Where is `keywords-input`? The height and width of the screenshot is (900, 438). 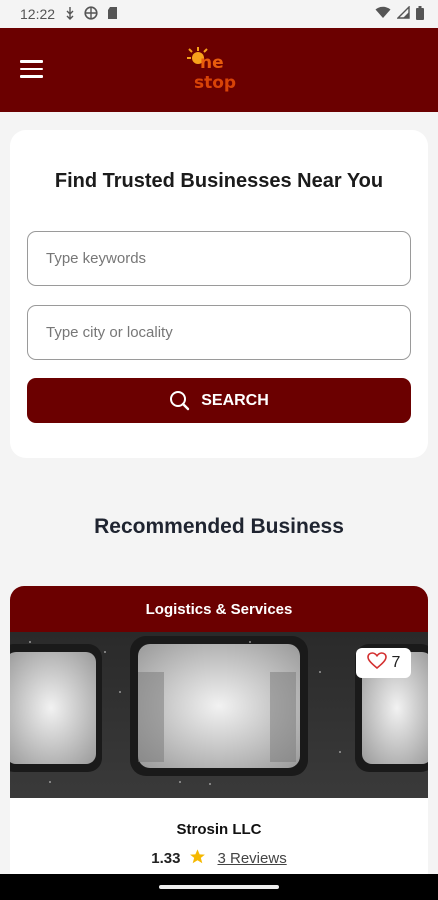 keywords-input is located at coordinates (228, 258).